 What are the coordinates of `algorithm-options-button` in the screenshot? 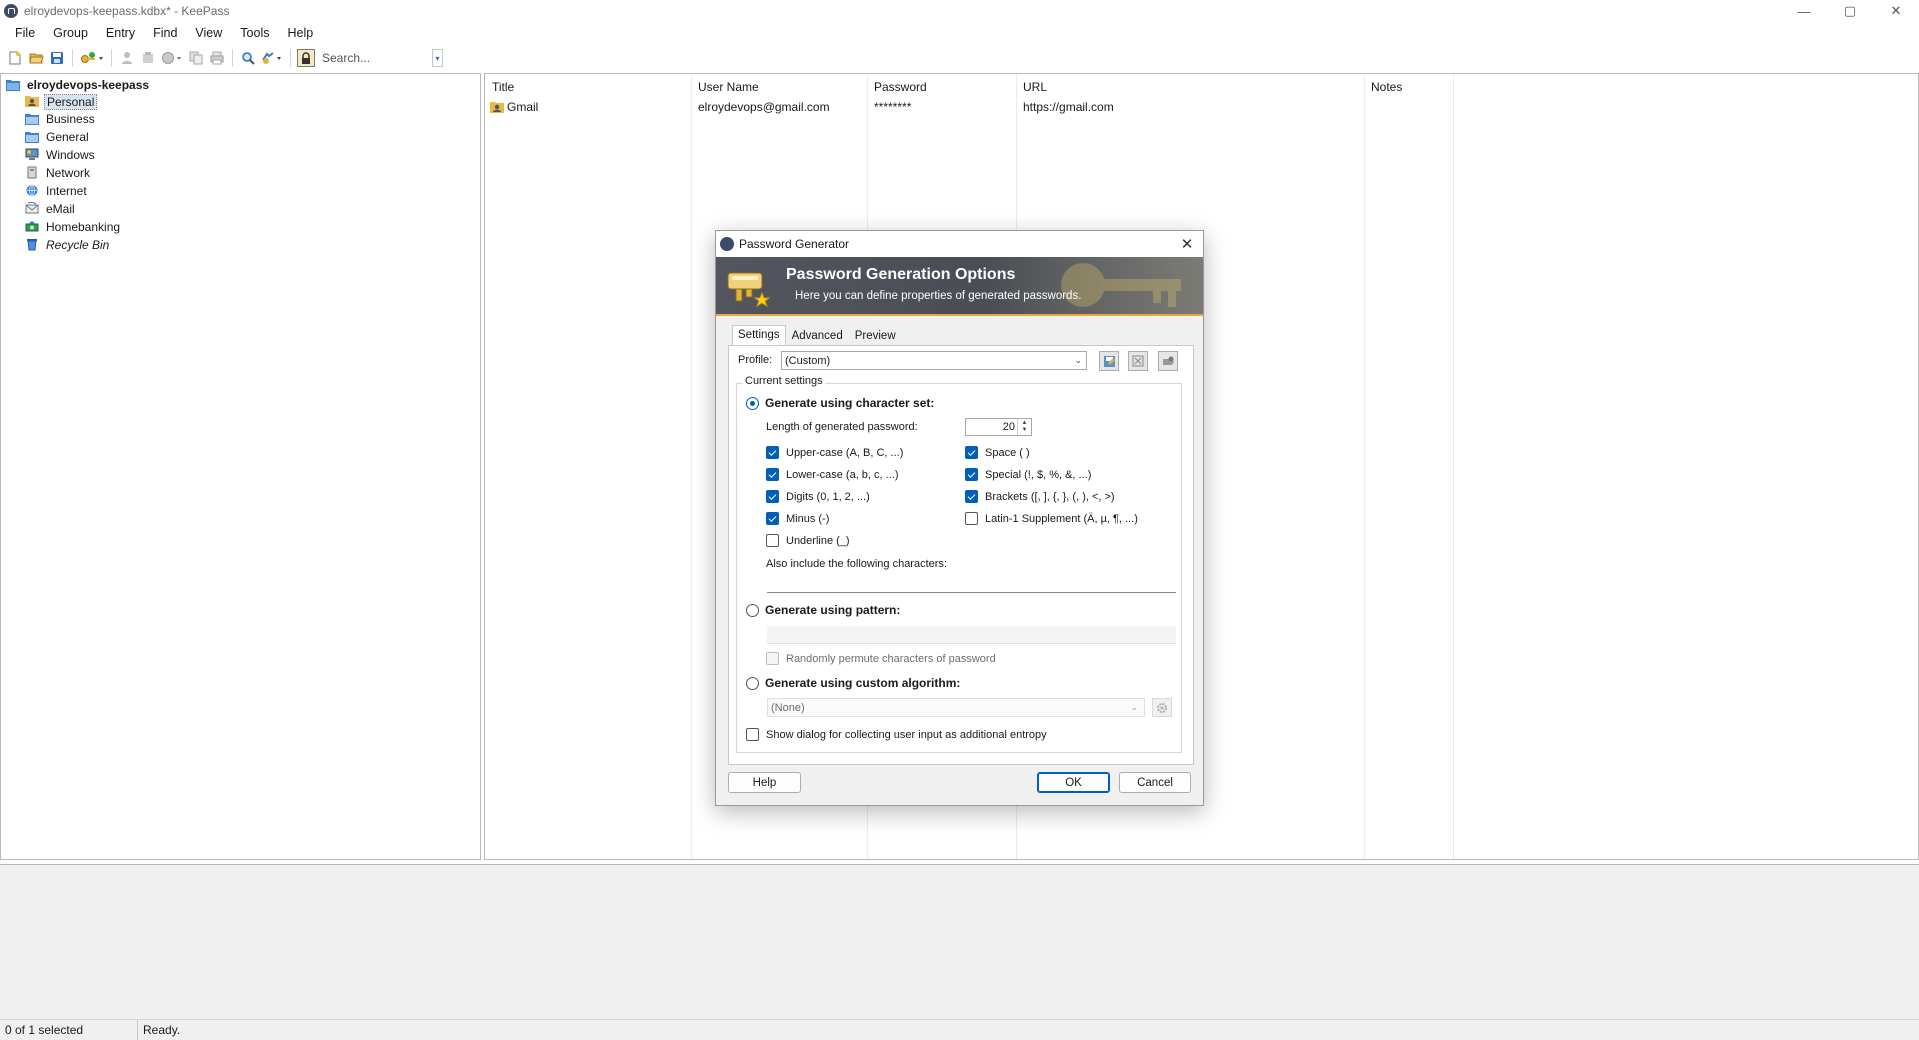 It's located at (1162, 707).